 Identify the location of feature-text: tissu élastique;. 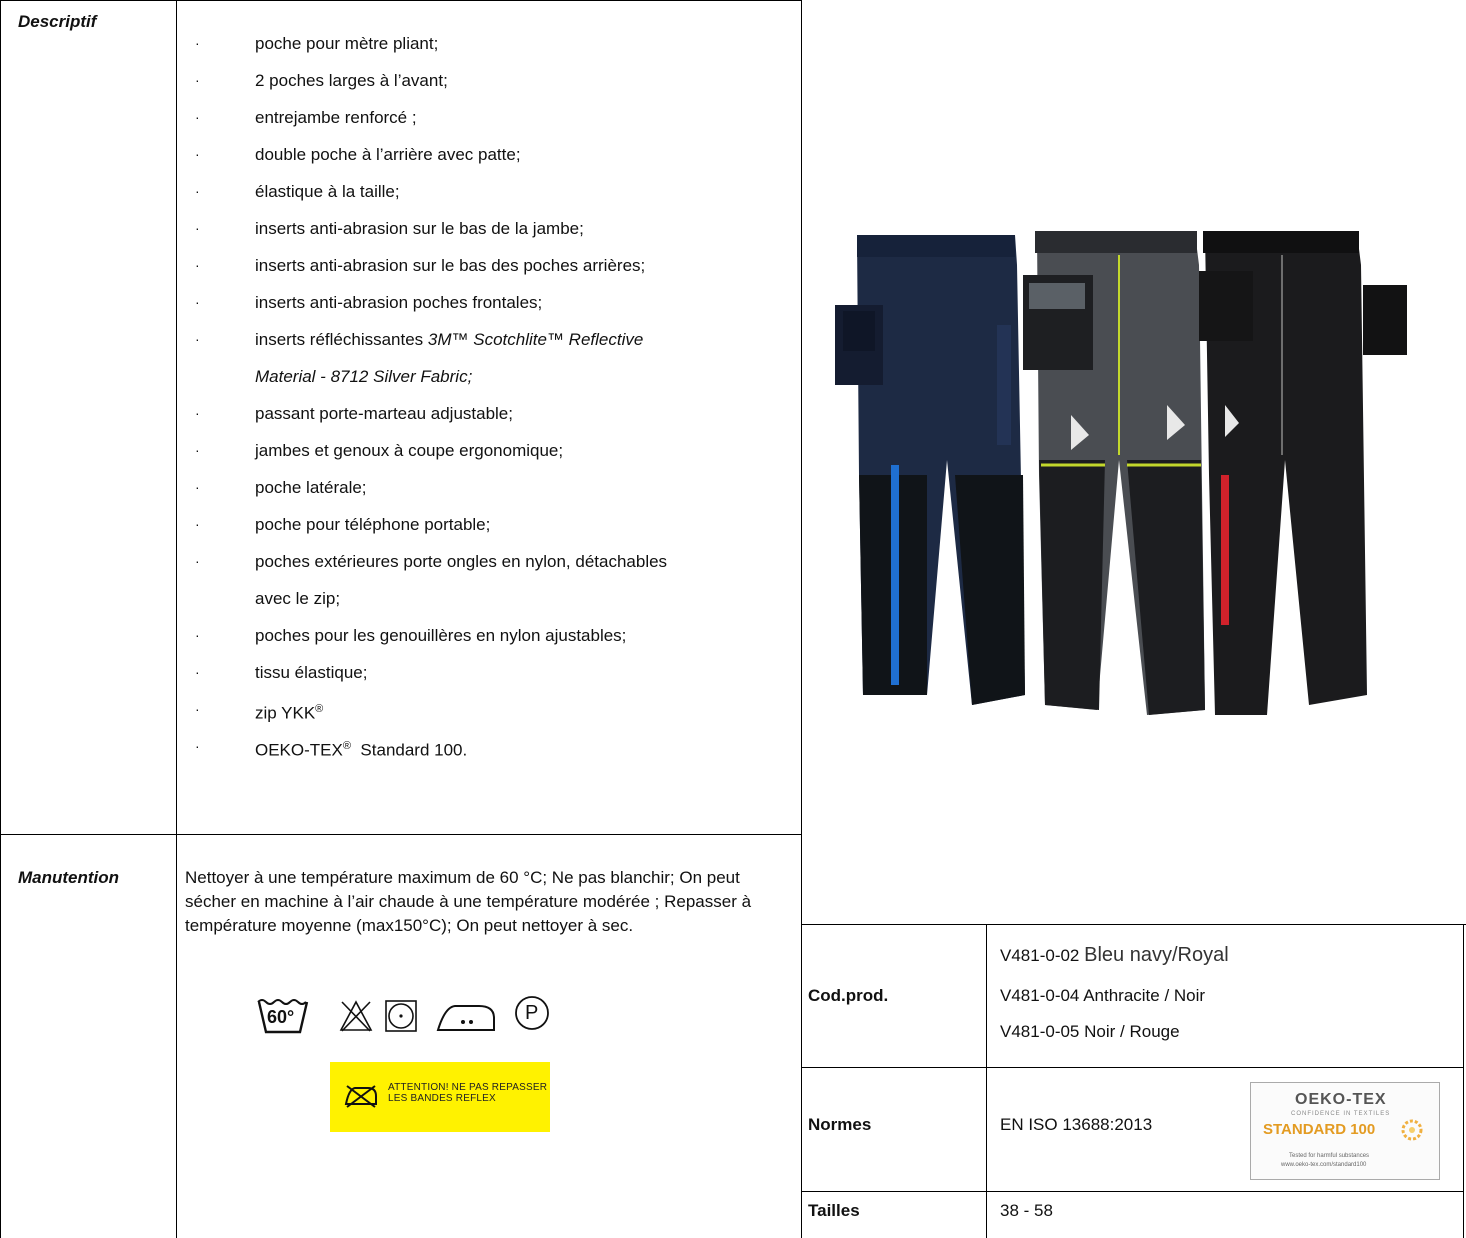
(311, 672).